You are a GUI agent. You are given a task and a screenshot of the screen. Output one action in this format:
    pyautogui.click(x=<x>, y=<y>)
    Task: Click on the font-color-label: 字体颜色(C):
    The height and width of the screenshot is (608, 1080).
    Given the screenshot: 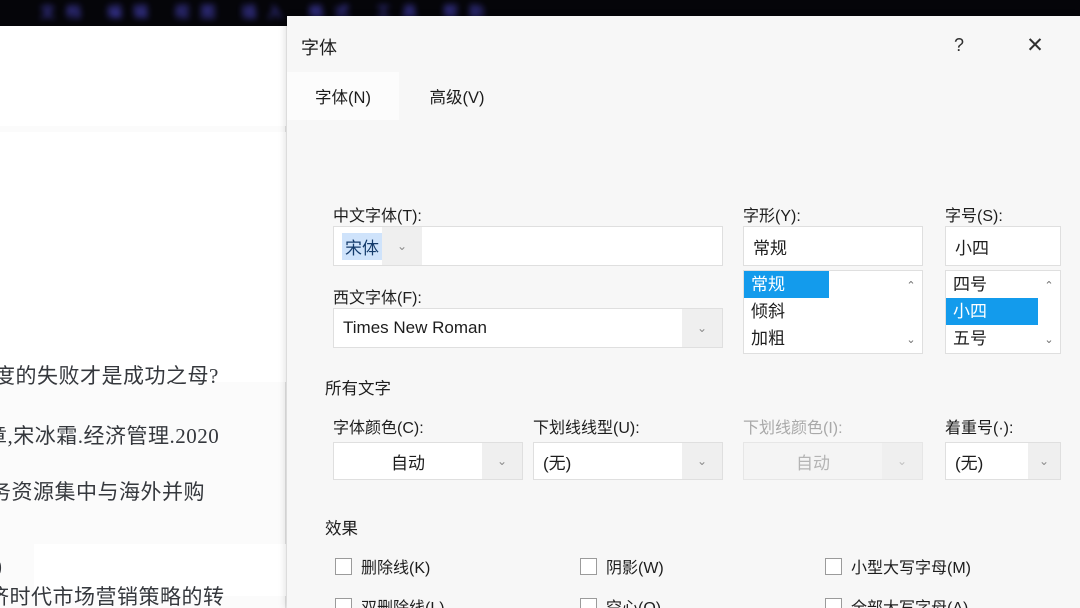 What is the action you would take?
    pyautogui.click(x=378, y=428)
    